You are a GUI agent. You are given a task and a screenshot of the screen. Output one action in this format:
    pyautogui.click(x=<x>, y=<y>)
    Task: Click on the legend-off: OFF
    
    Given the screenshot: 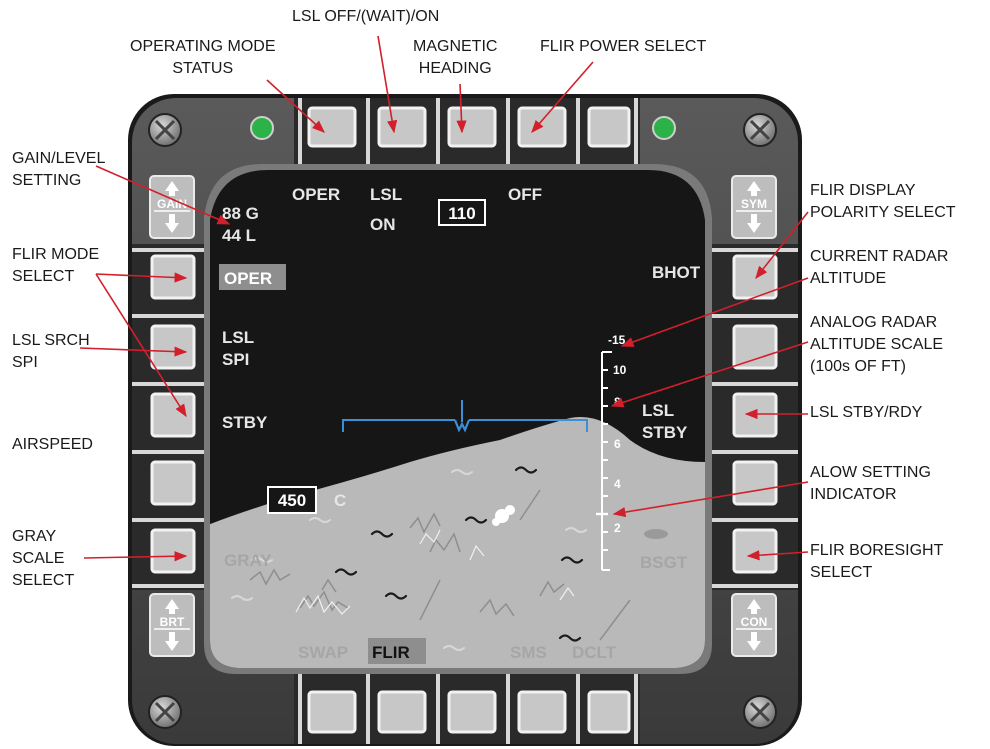 What is the action you would take?
    pyautogui.click(x=525, y=194)
    